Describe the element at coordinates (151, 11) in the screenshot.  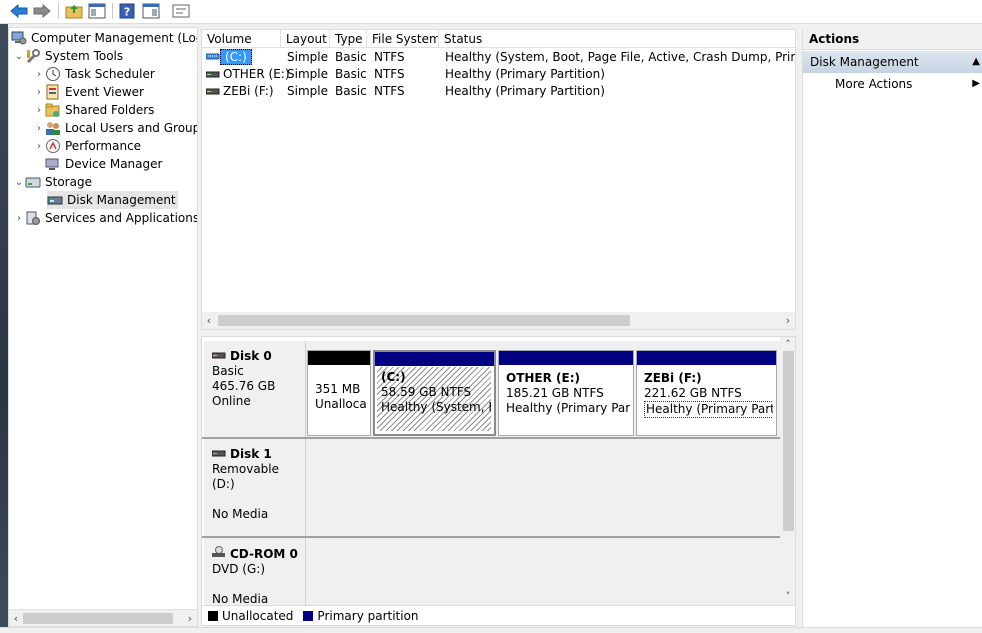
I see `show-action-pane-icon` at that location.